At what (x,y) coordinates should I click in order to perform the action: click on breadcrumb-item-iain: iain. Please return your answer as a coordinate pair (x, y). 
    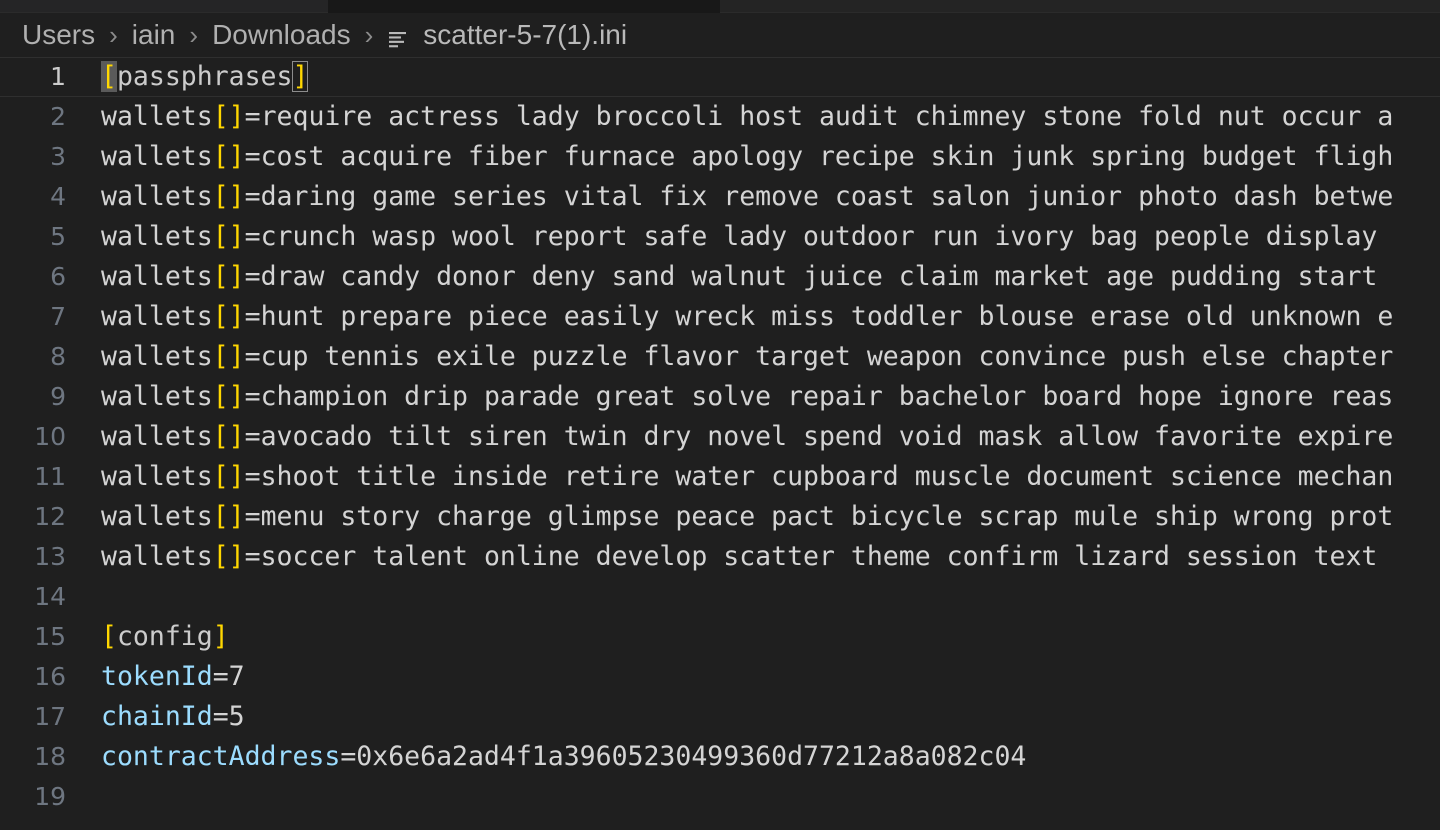
    Looking at the image, I should click on (154, 35).